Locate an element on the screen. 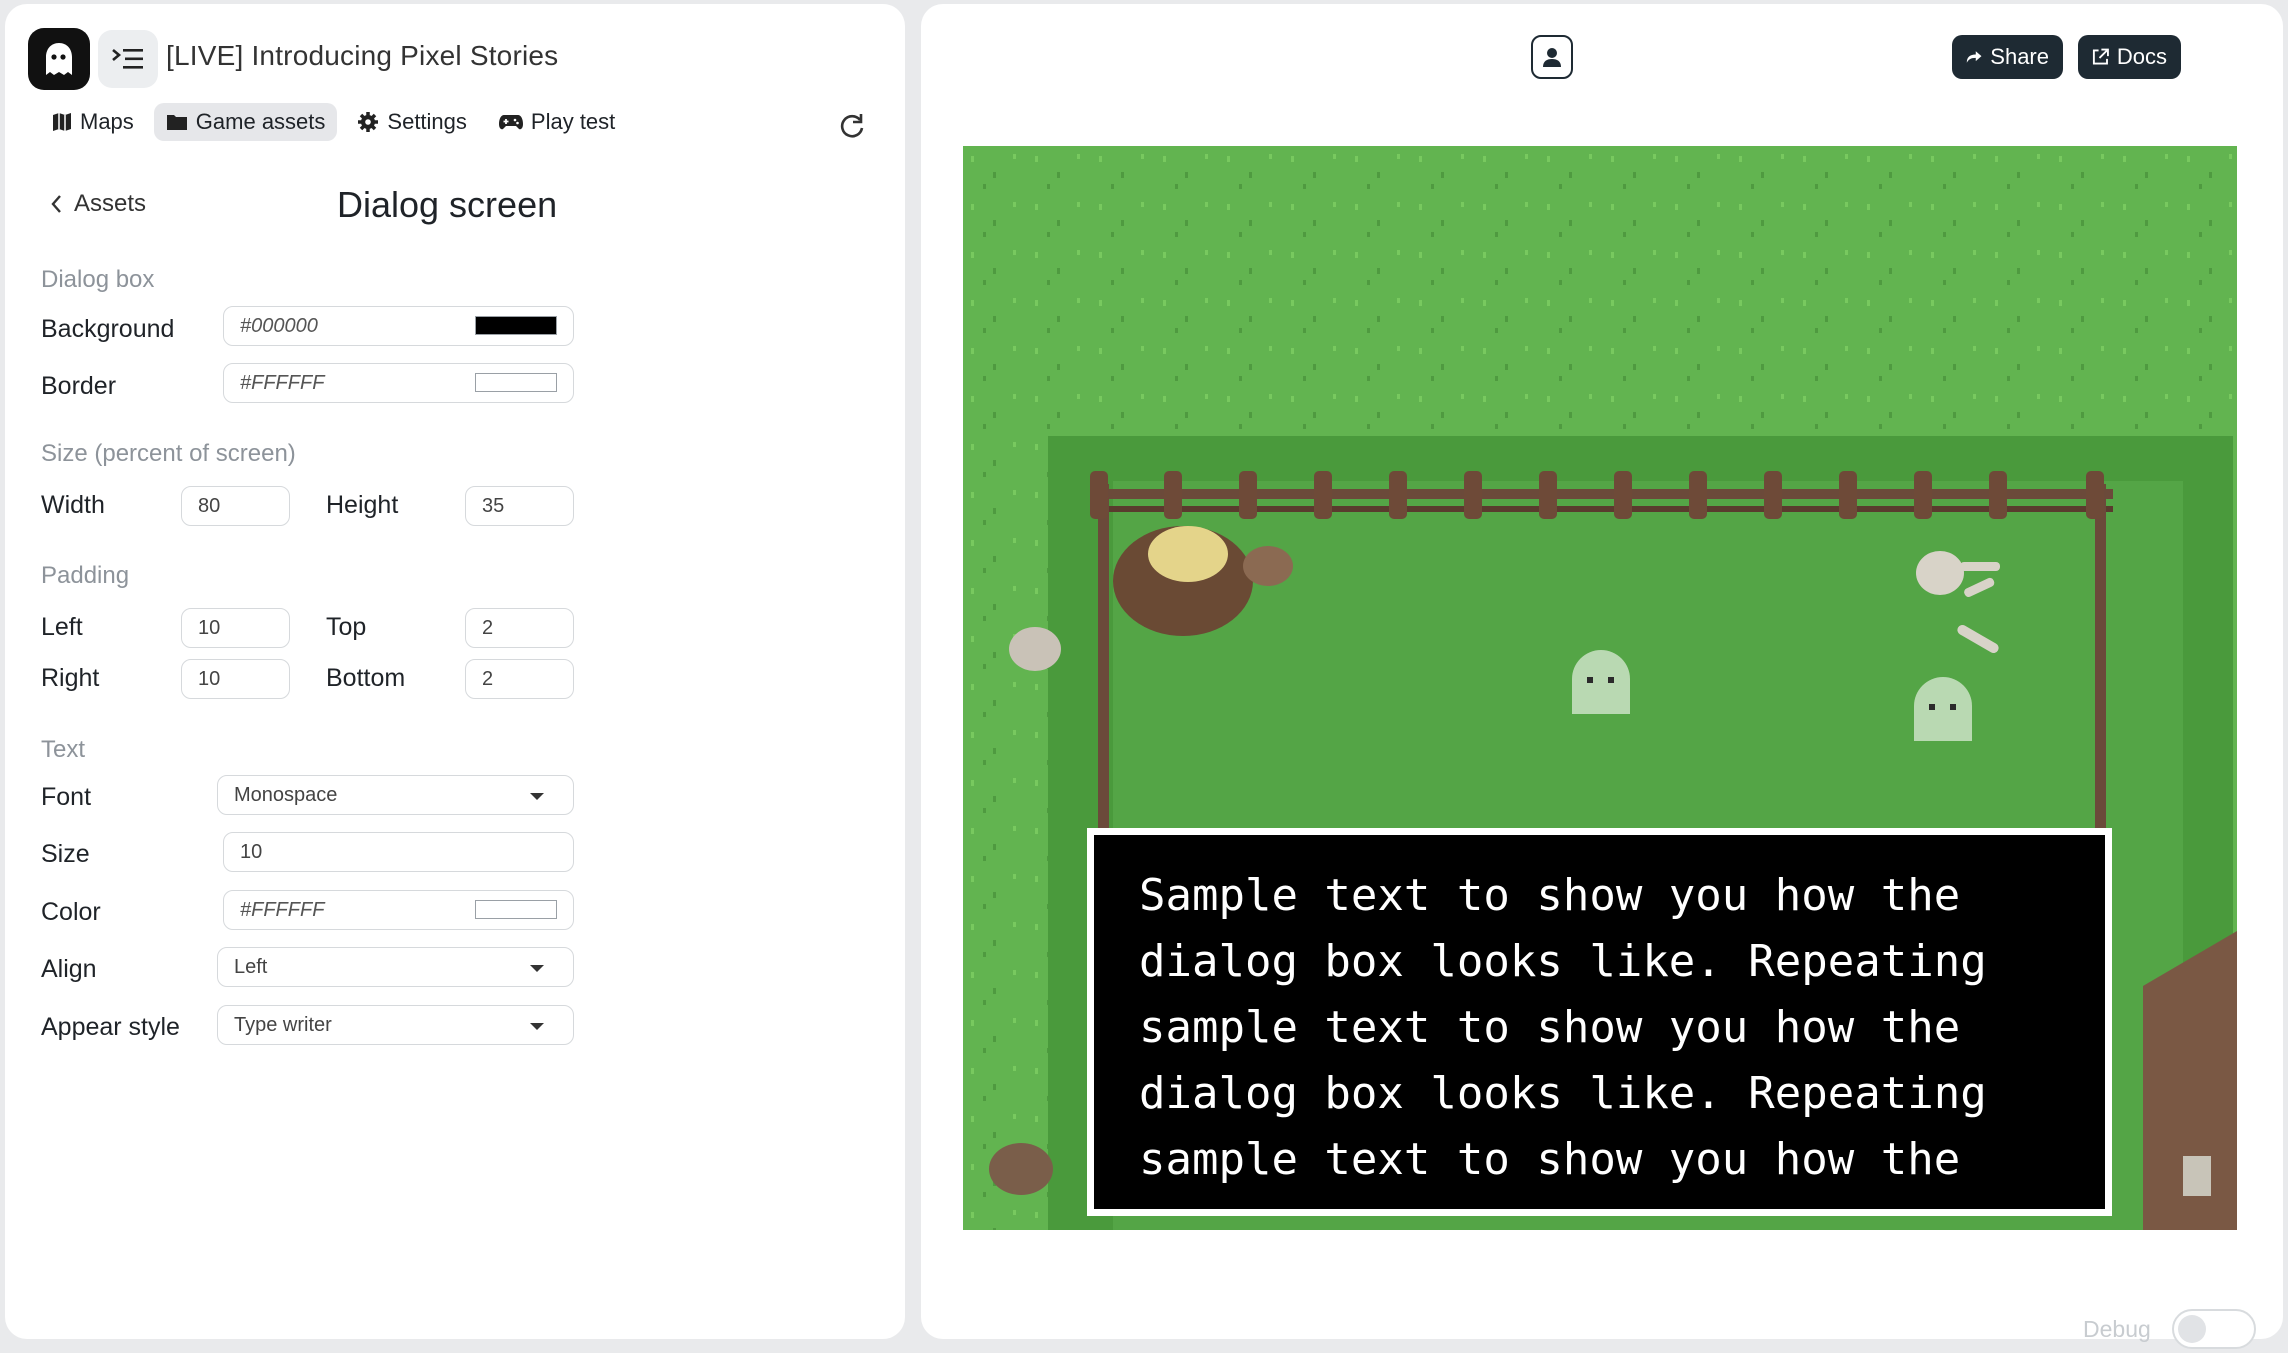 Image resolution: width=2288 pixels, height=1353 pixels. text-color-field: #FFFFFF is located at coordinates (398, 910).